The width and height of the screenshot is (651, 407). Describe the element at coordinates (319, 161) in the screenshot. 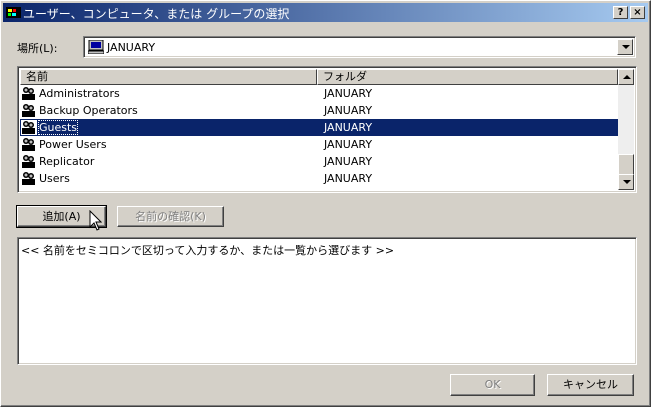

I see `list-item: Replicator JANUARY` at that location.